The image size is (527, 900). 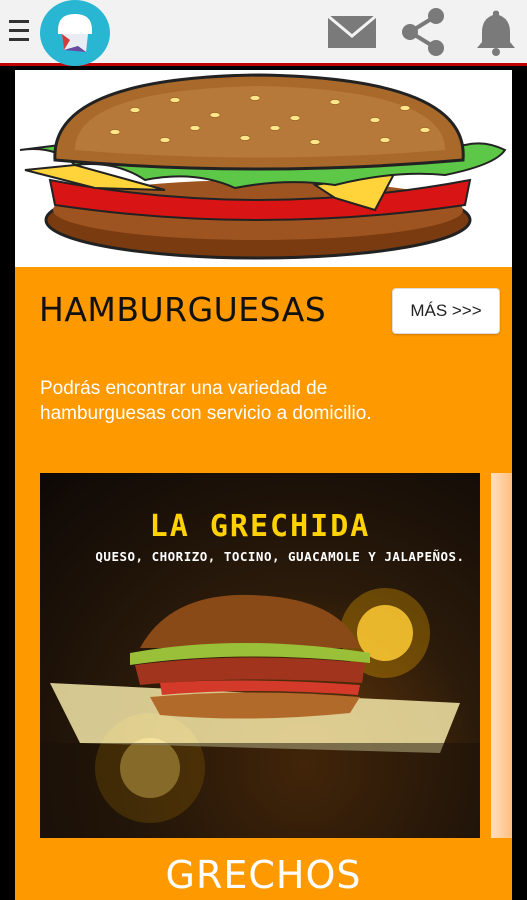 I want to click on more-button: MÁS >>>, so click(x=446, y=311).